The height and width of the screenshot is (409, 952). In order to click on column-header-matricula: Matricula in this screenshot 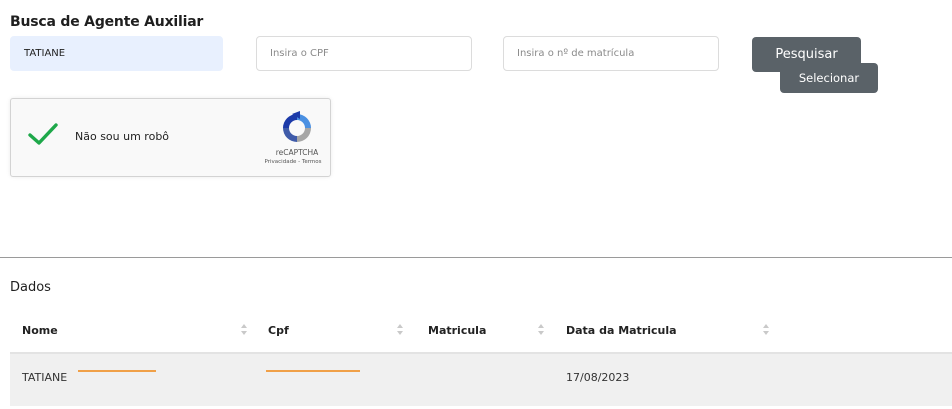, I will do `click(457, 330)`.